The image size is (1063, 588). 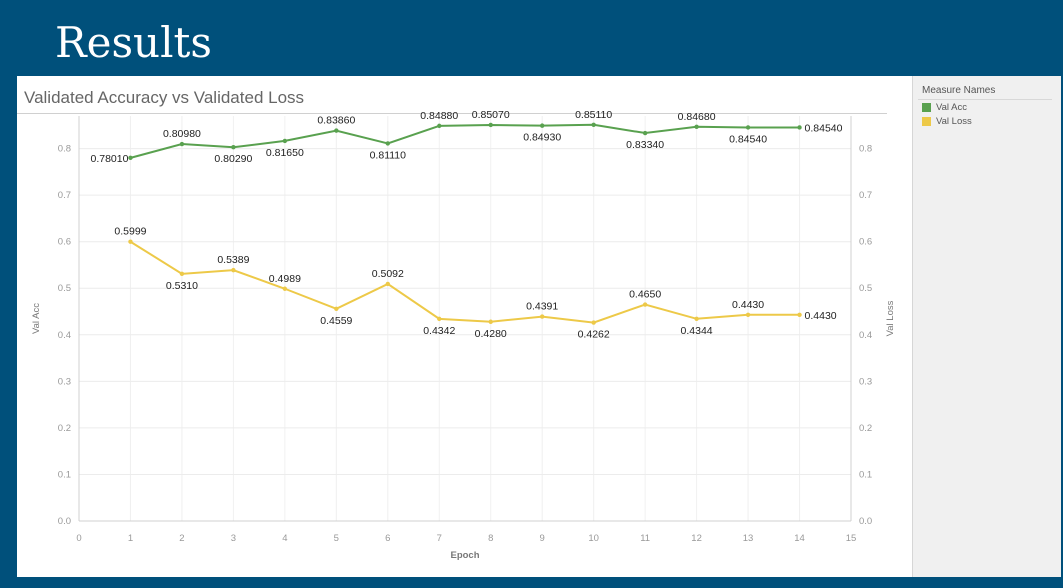 I want to click on y-tick-label-left: 0.7, so click(x=64, y=195).